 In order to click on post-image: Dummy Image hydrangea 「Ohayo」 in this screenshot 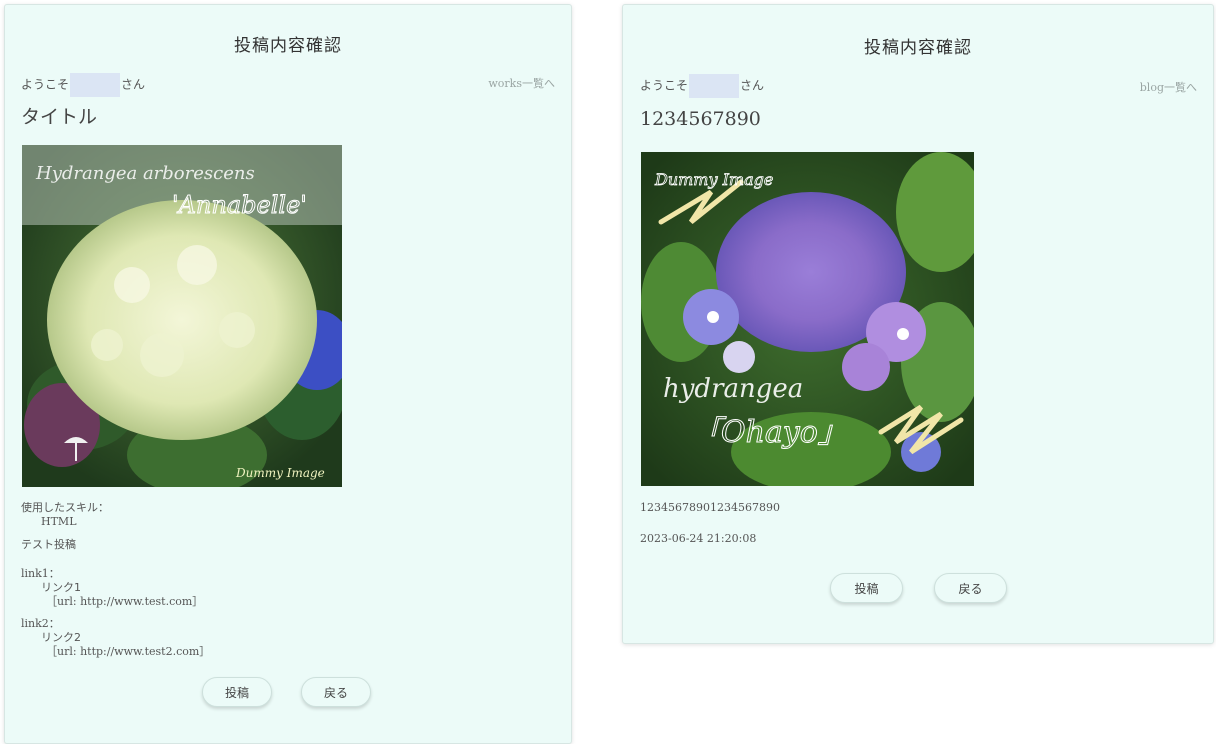, I will do `click(807, 319)`.